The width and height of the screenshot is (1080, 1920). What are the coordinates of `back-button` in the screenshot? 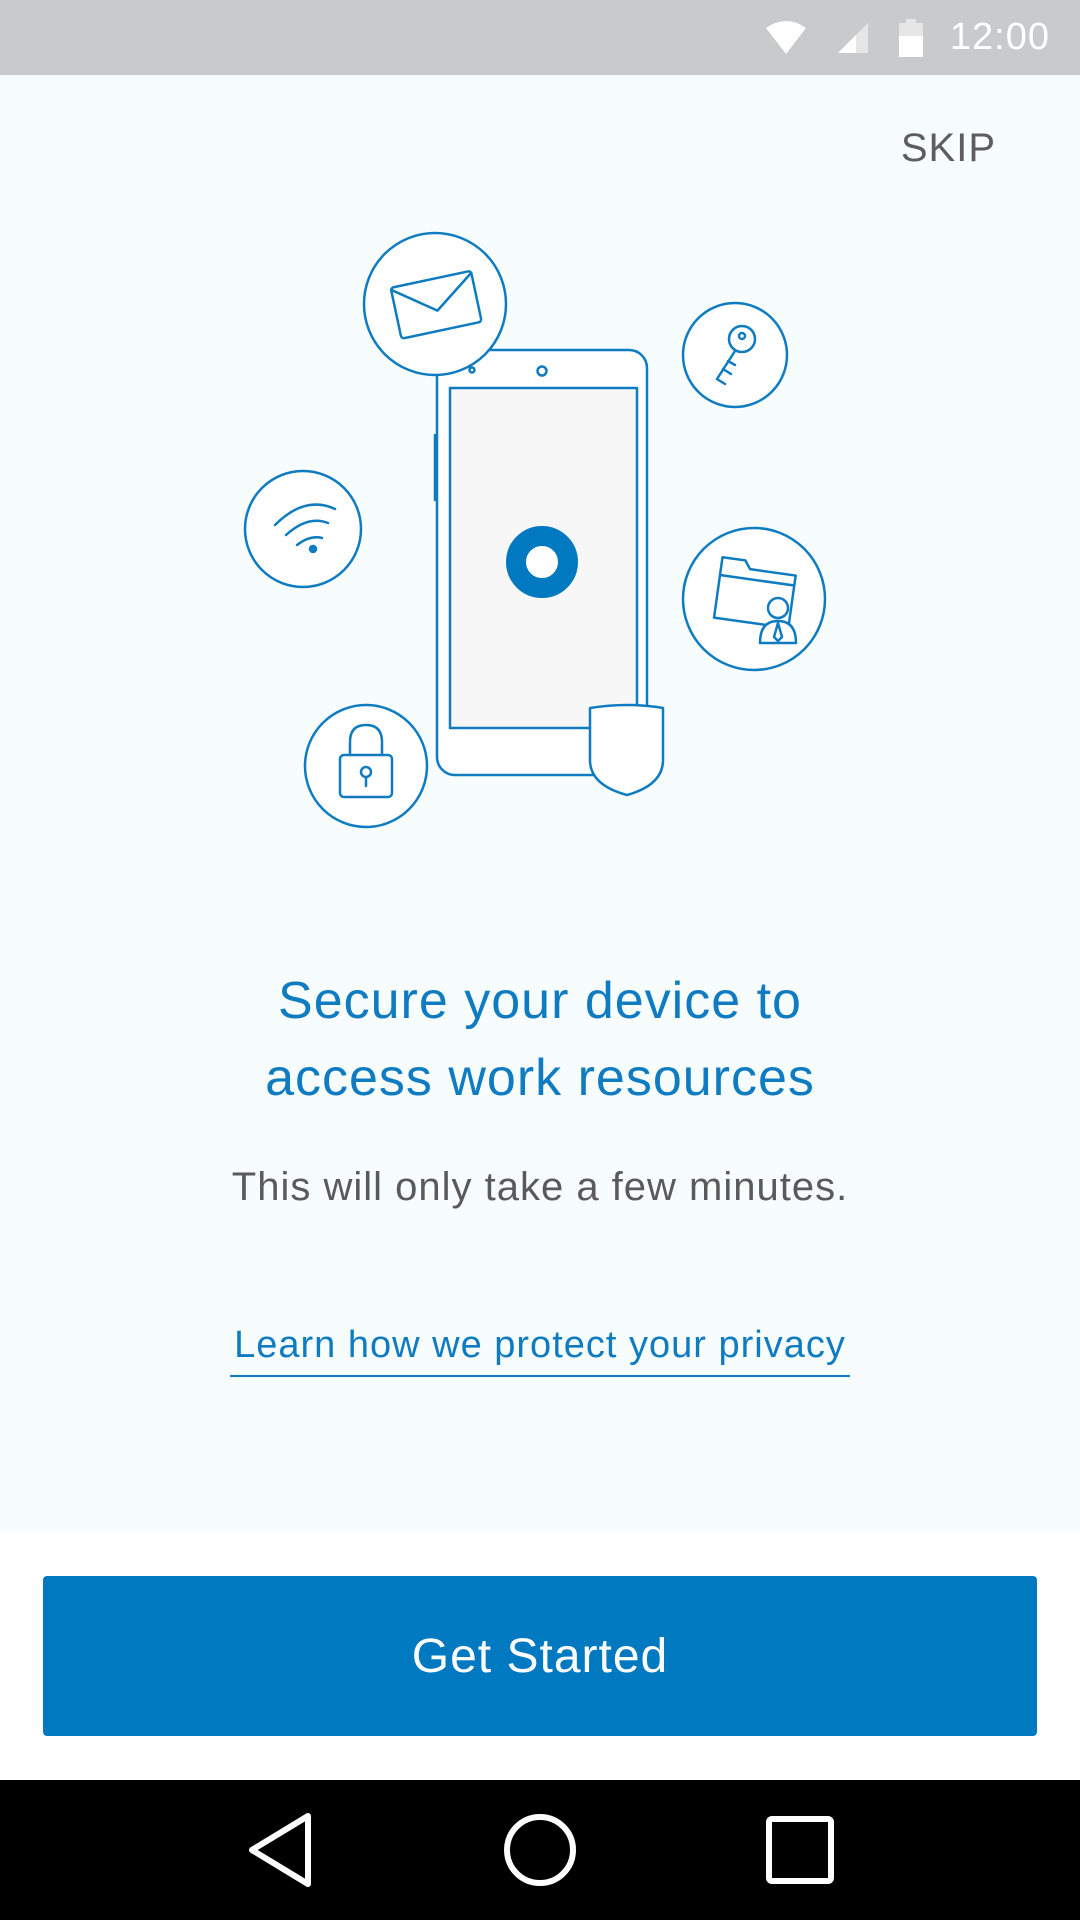 It's located at (280, 1850).